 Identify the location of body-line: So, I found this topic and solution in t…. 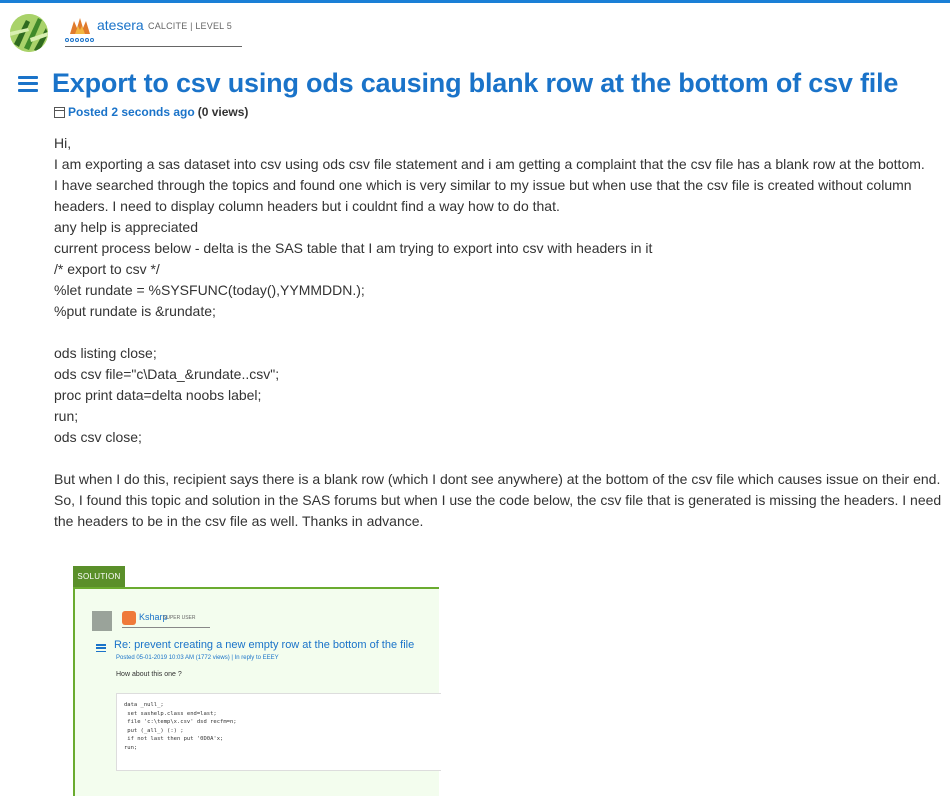
(498, 510).